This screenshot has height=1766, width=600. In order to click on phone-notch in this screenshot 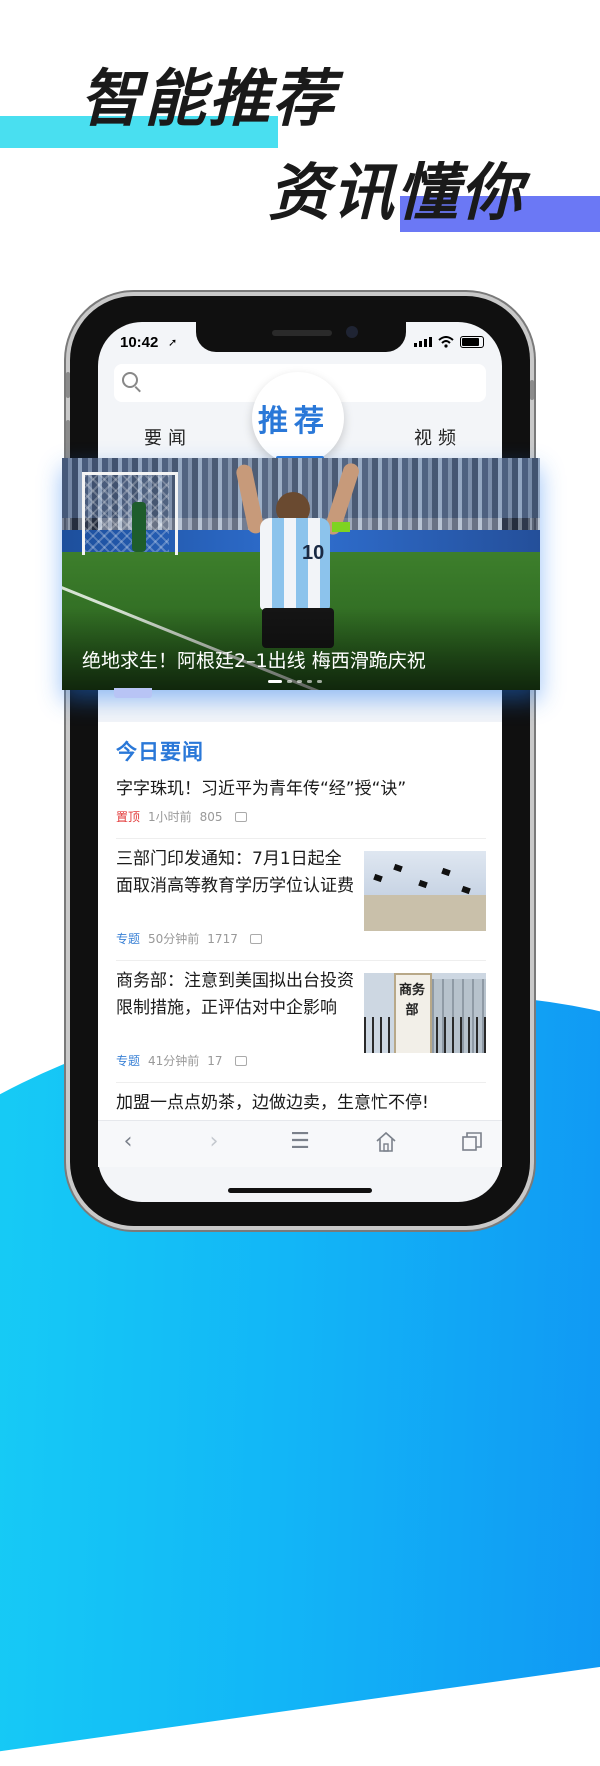, I will do `click(301, 337)`.